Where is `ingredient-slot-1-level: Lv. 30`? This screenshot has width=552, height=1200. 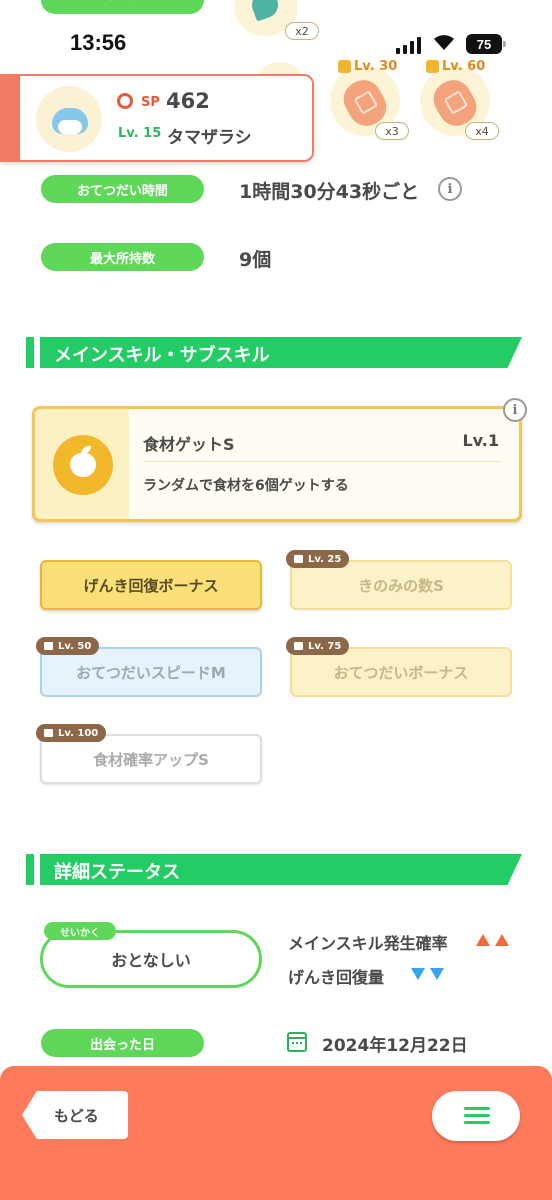
ingredient-slot-1-level: Lv. 30 is located at coordinates (367, 66).